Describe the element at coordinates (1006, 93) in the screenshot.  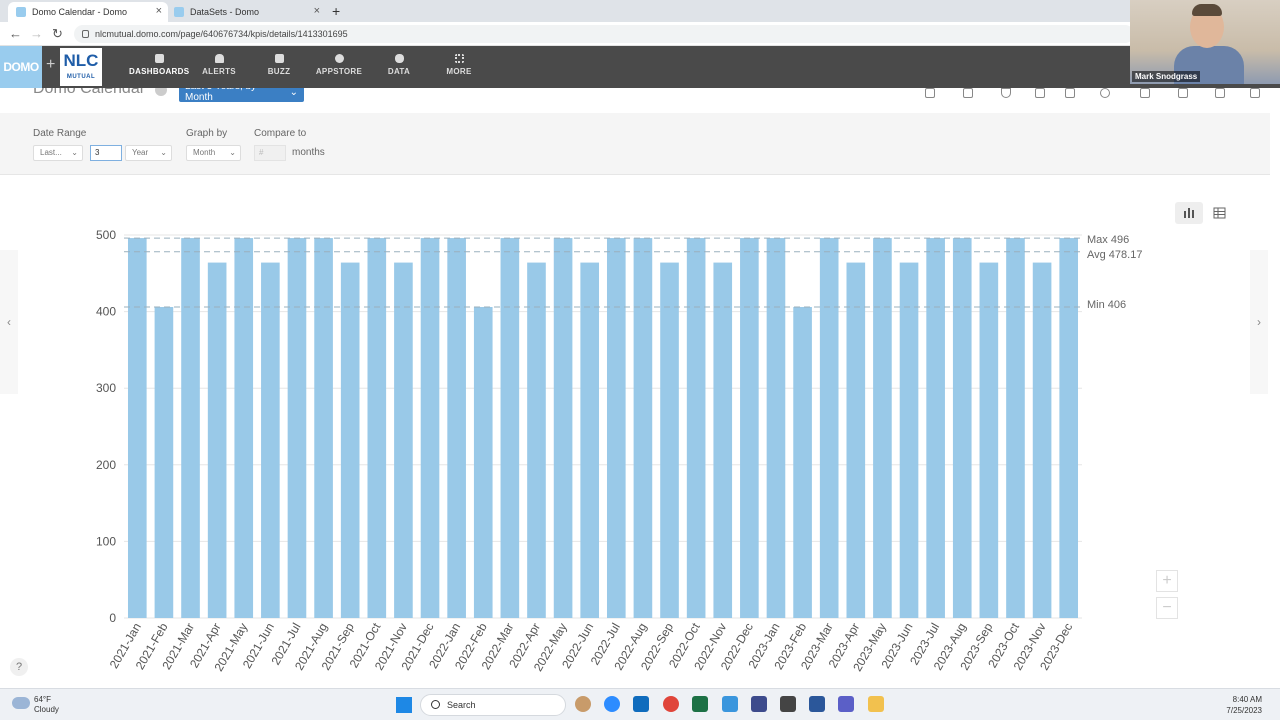
I see `filter-icon` at that location.